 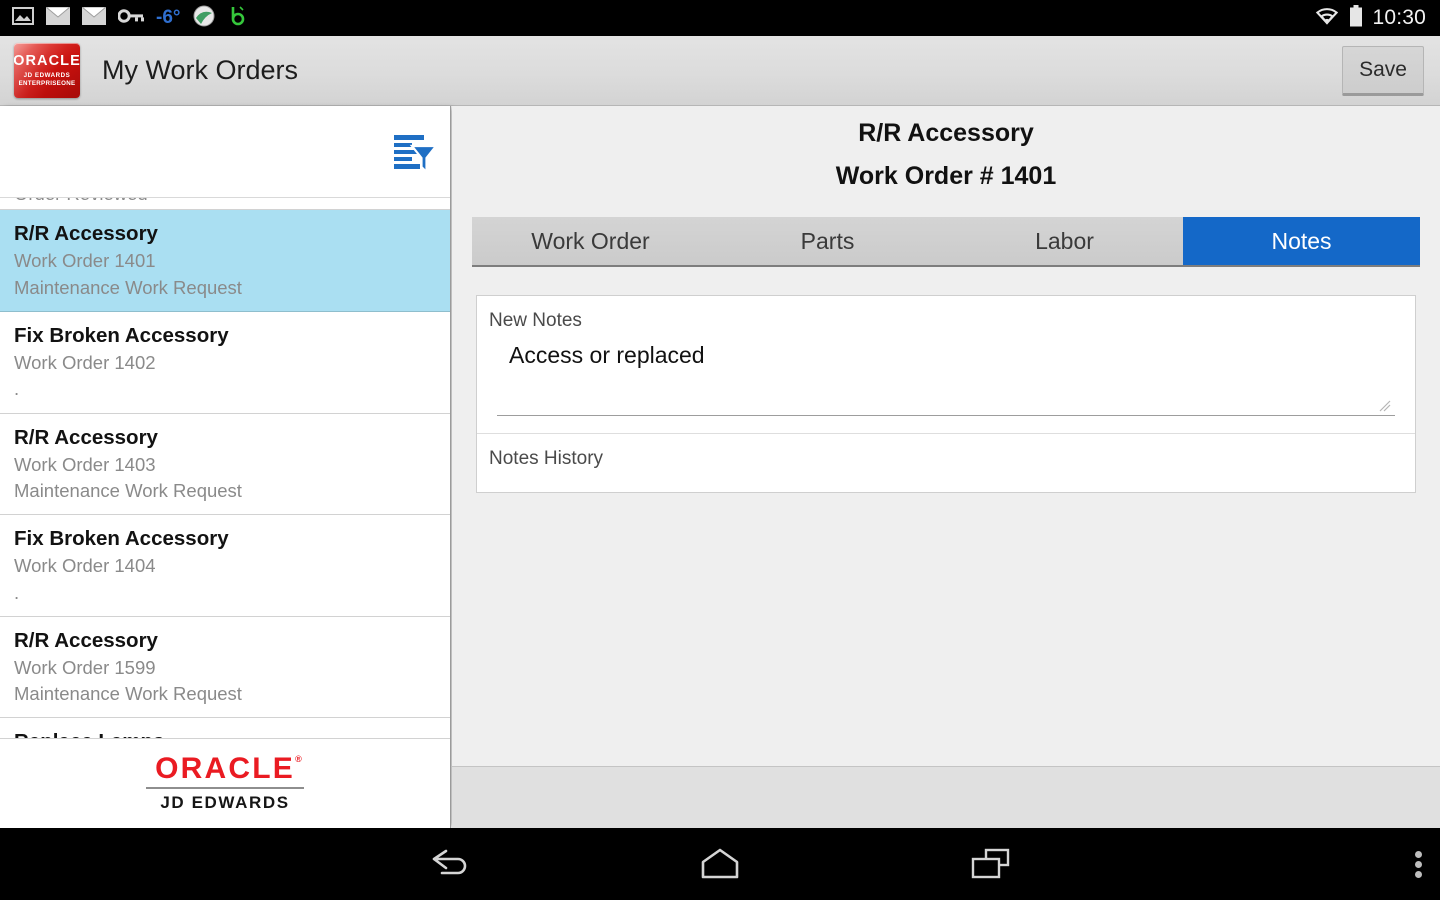 I want to click on tab-labor: Labor, so click(x=1064, y=241).